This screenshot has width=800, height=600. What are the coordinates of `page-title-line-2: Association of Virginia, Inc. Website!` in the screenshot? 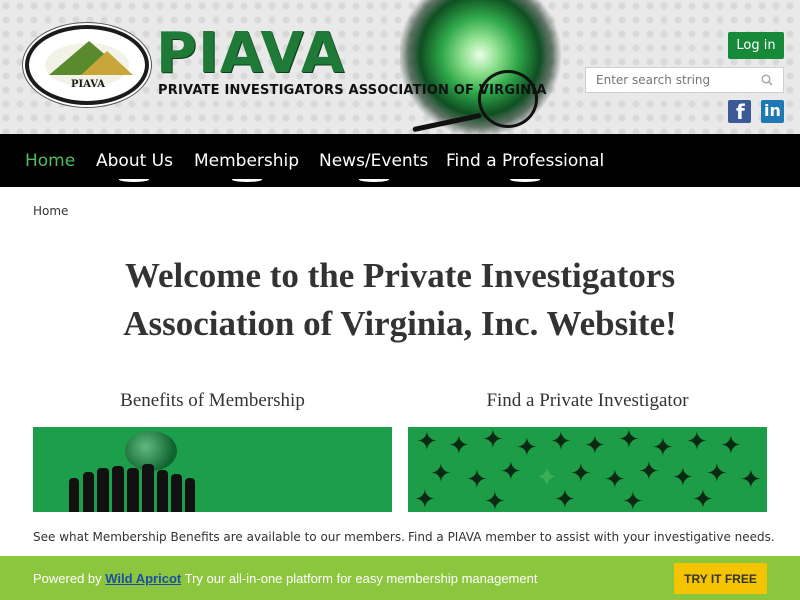 It's located at (400, 323).